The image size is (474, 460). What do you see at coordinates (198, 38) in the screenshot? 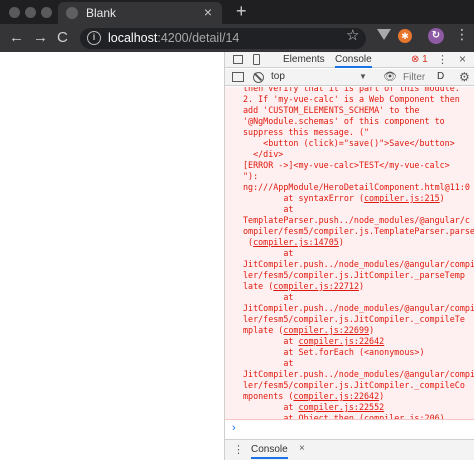
I see `url-path: :4200/detail/14` at bounding box center [198, 38].